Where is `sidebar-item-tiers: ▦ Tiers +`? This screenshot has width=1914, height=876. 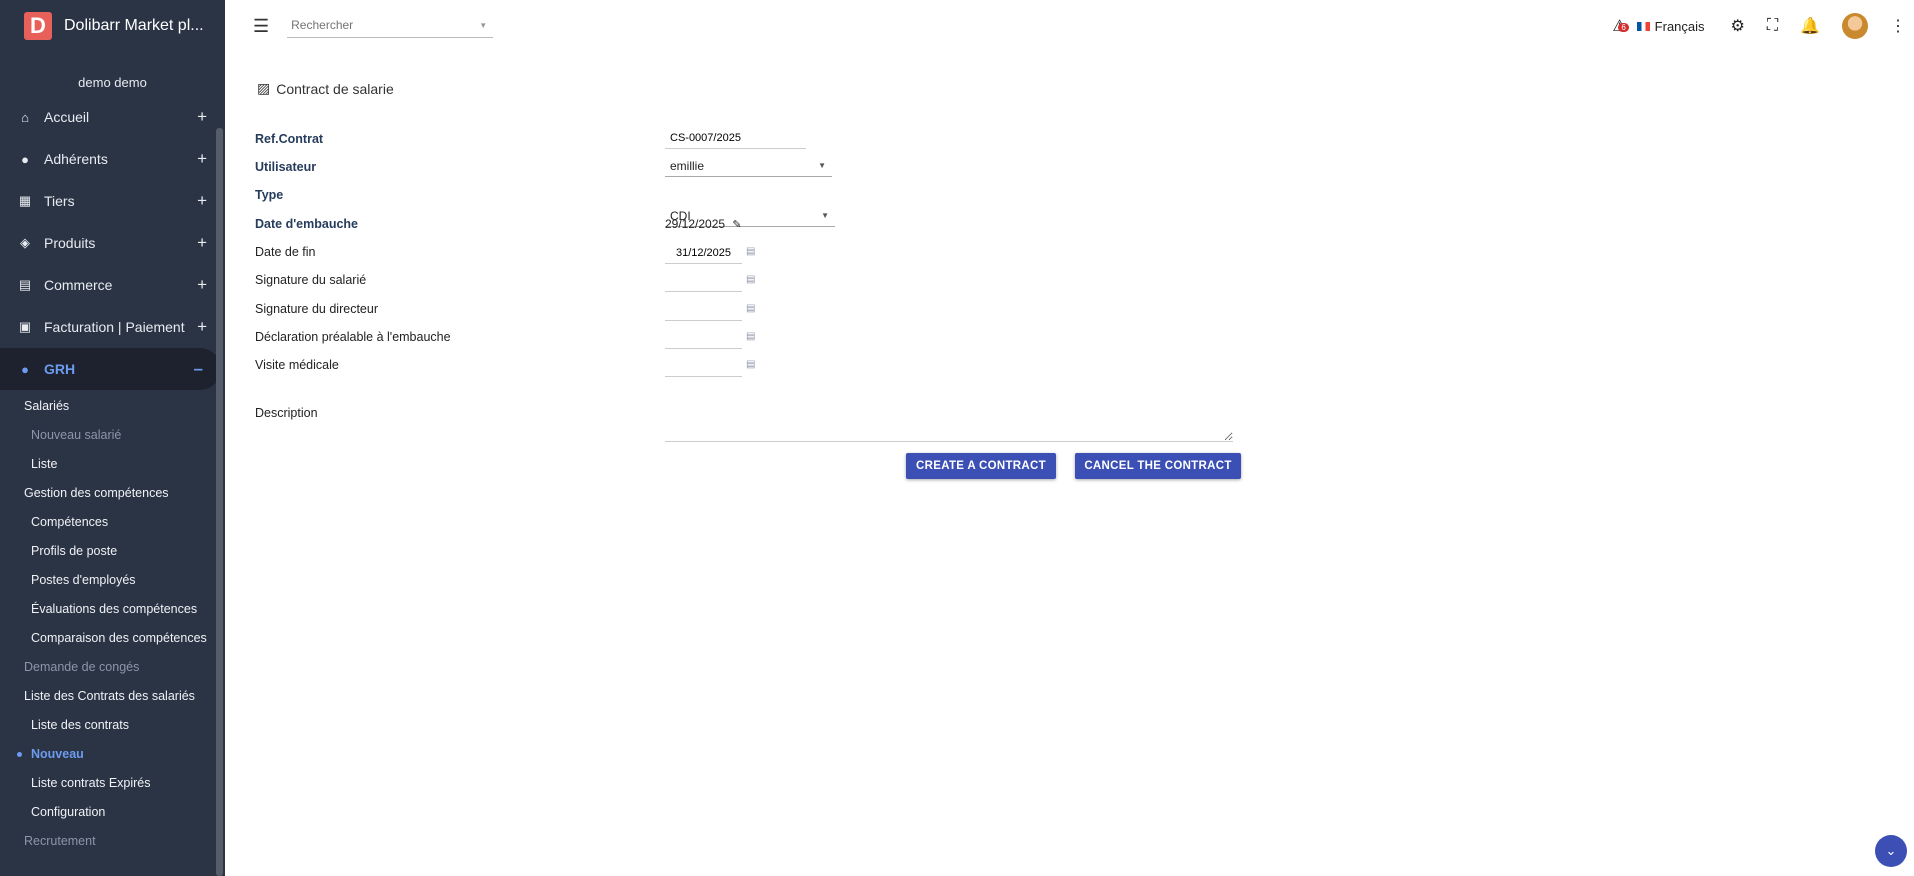
sidebar-item-tiers: ▦ Tiers + is located at coordinates (112, 201).